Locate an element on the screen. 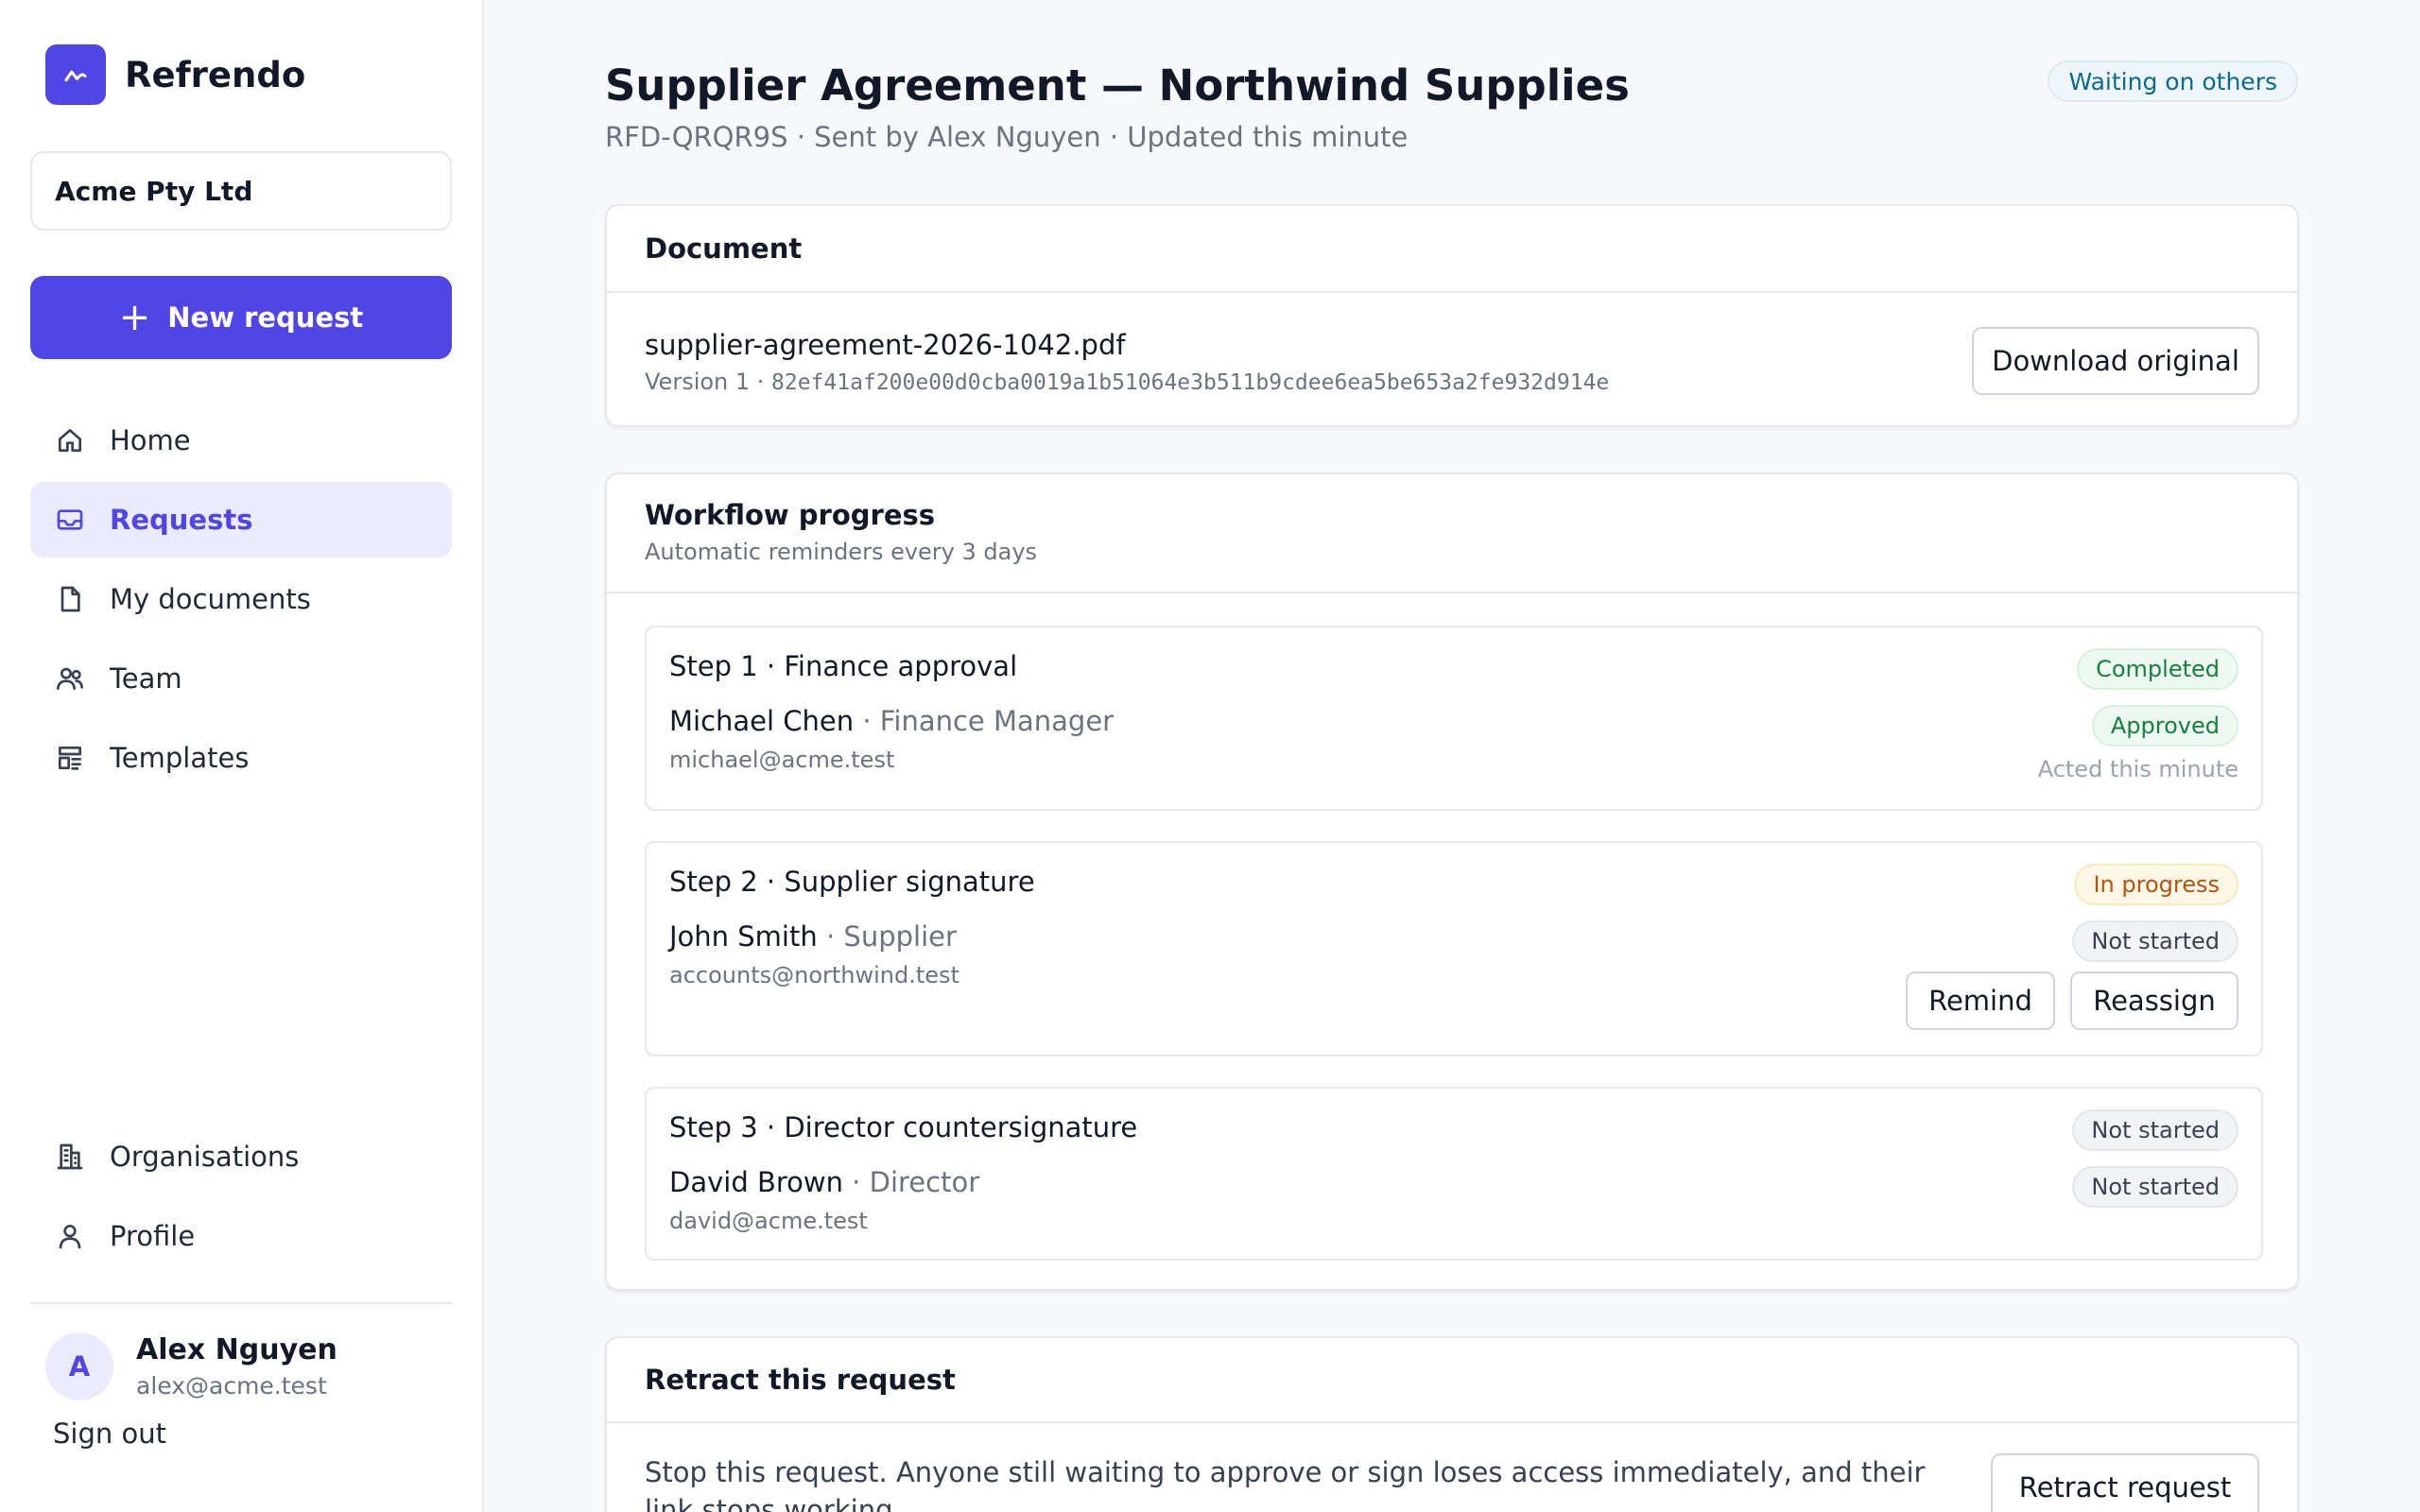 The height and width of the screenshot is (1512, 2420). reassign-button: Reassign is located at coordinates (2154, 1000).